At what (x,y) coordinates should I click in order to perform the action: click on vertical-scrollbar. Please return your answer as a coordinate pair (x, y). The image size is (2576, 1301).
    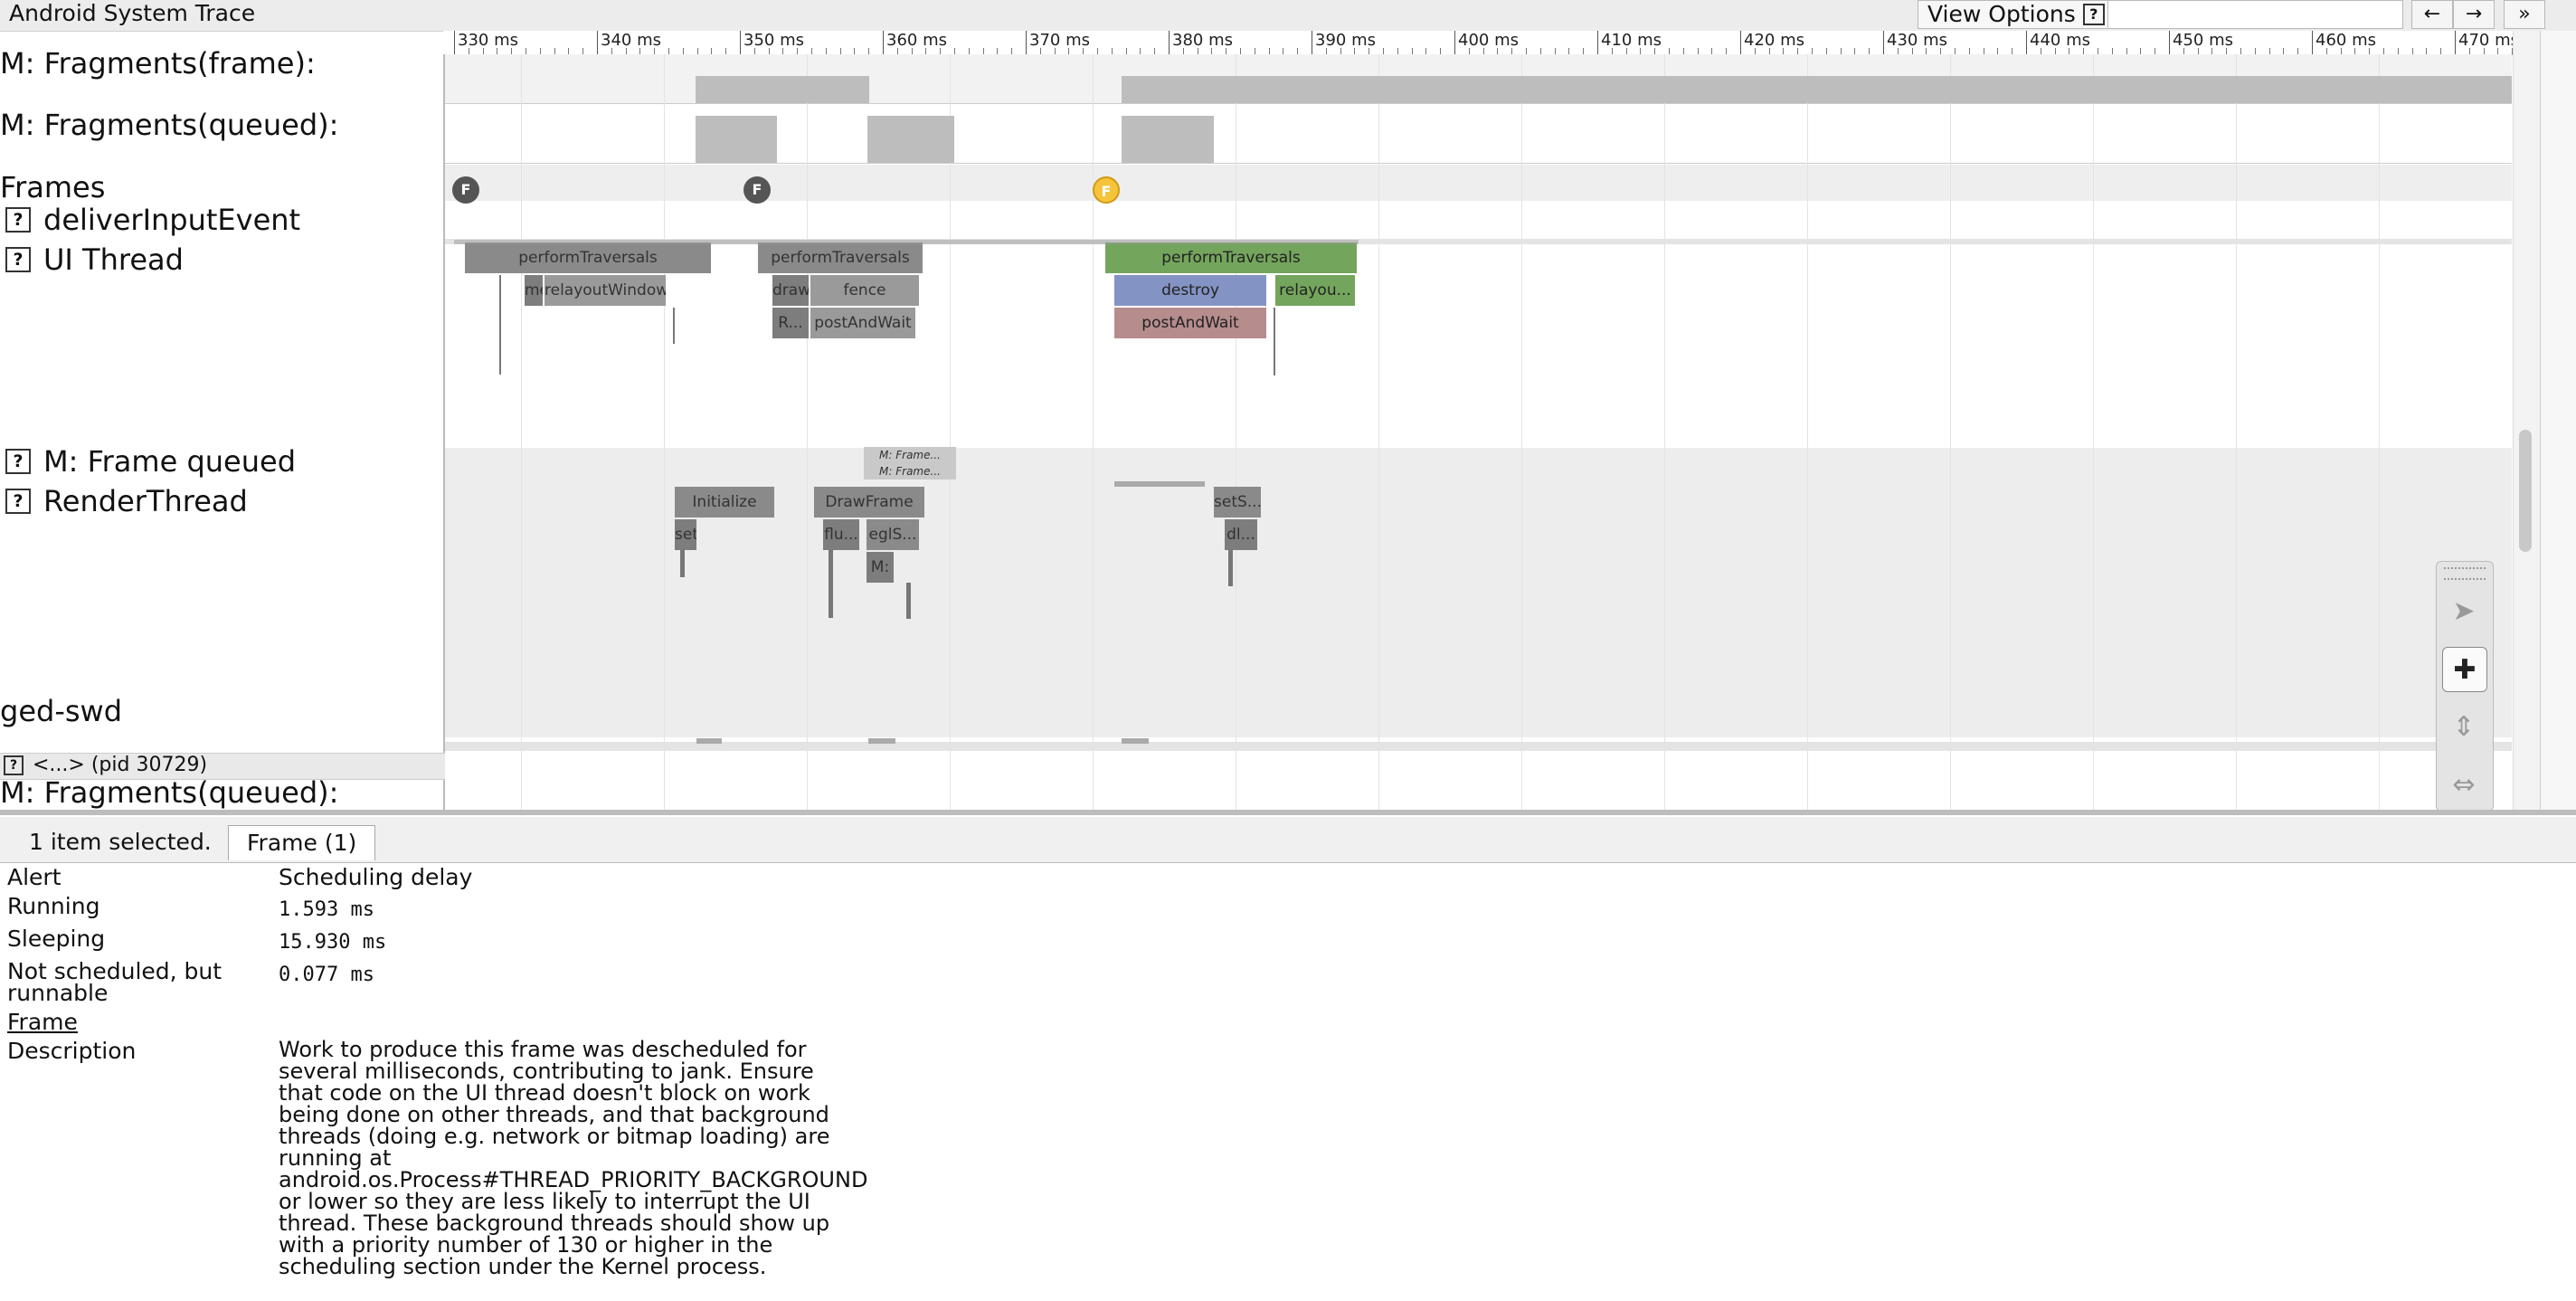
    Looking at the image, I should click on (2527, 420).